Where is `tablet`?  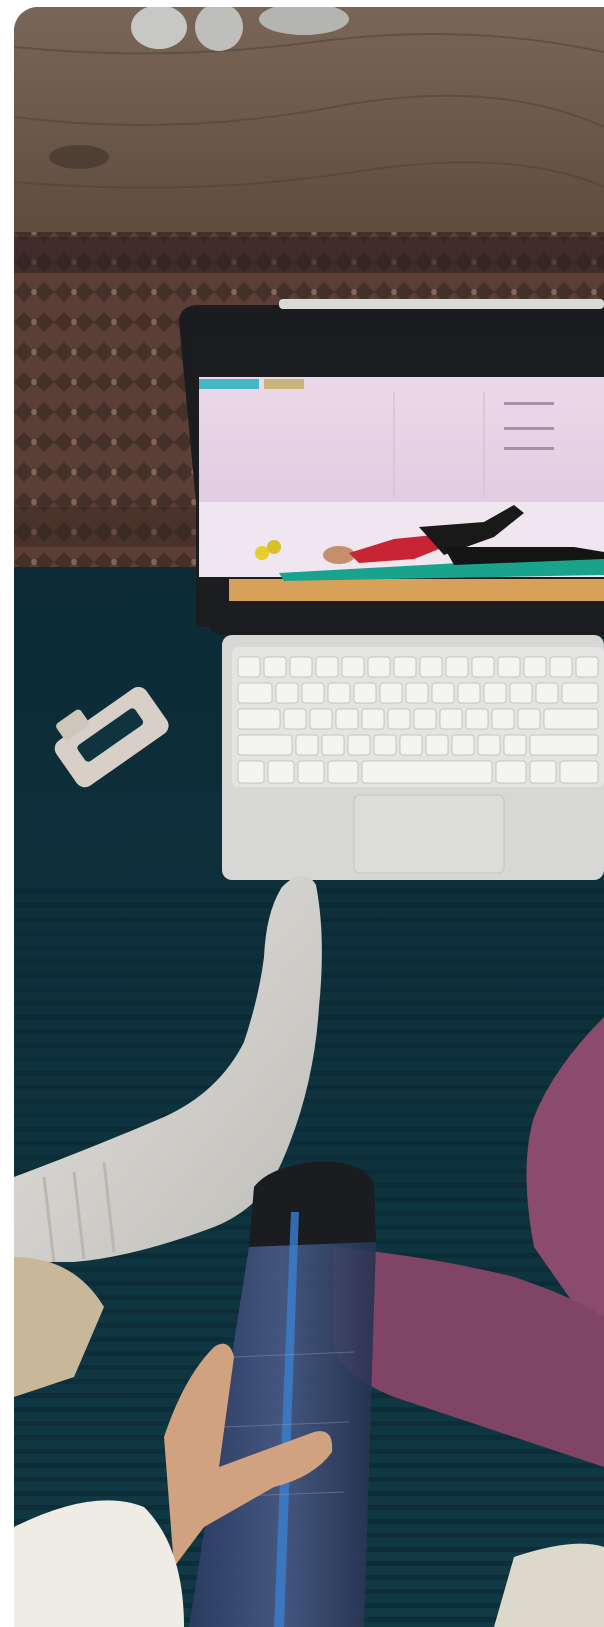
tablet is located at coordinates (391, 467).